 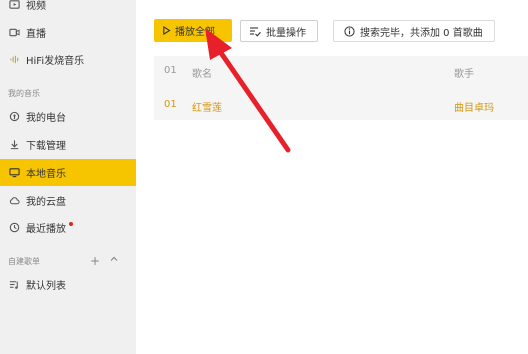 I want to click on annotation-arrow, so click(x=248, y=90).